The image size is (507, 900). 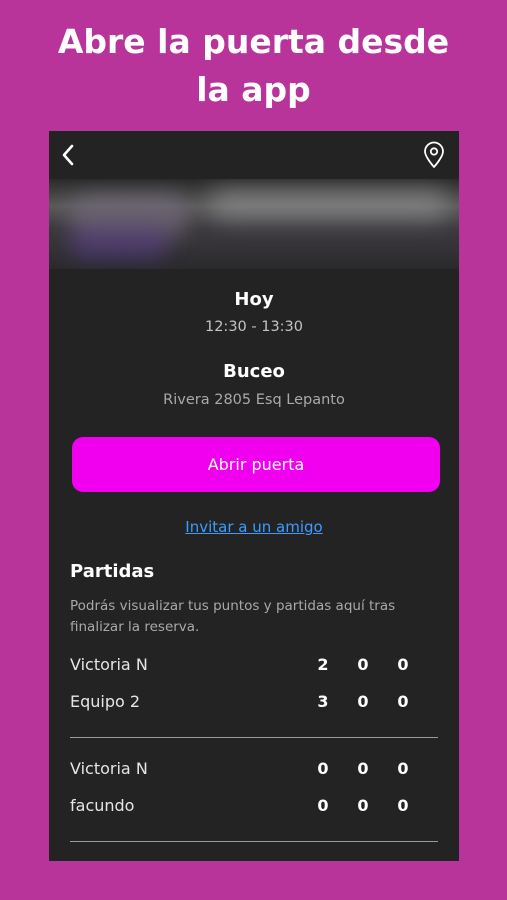 What do you see at coordinates (105, 701) in the screenshot?
I see `player-name: Equipo 2` at bounding box center [105, 701].